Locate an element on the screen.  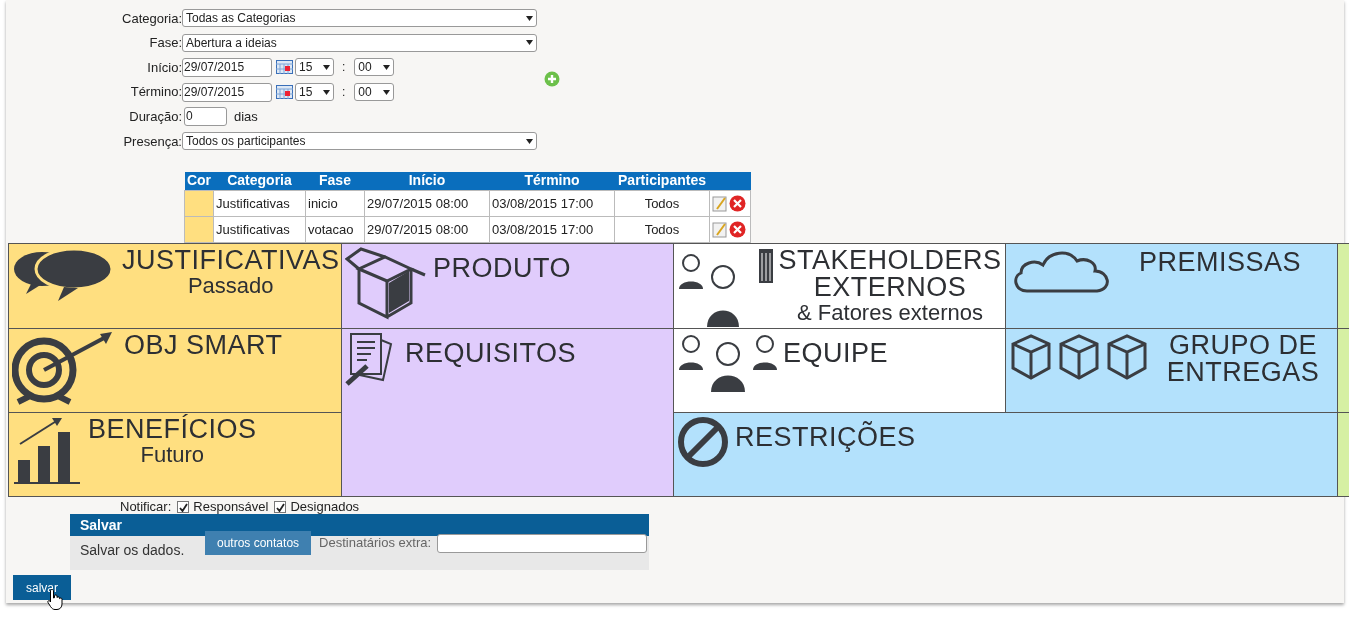
panel-title: REQUISITOS is located at coordinates (491, 354).